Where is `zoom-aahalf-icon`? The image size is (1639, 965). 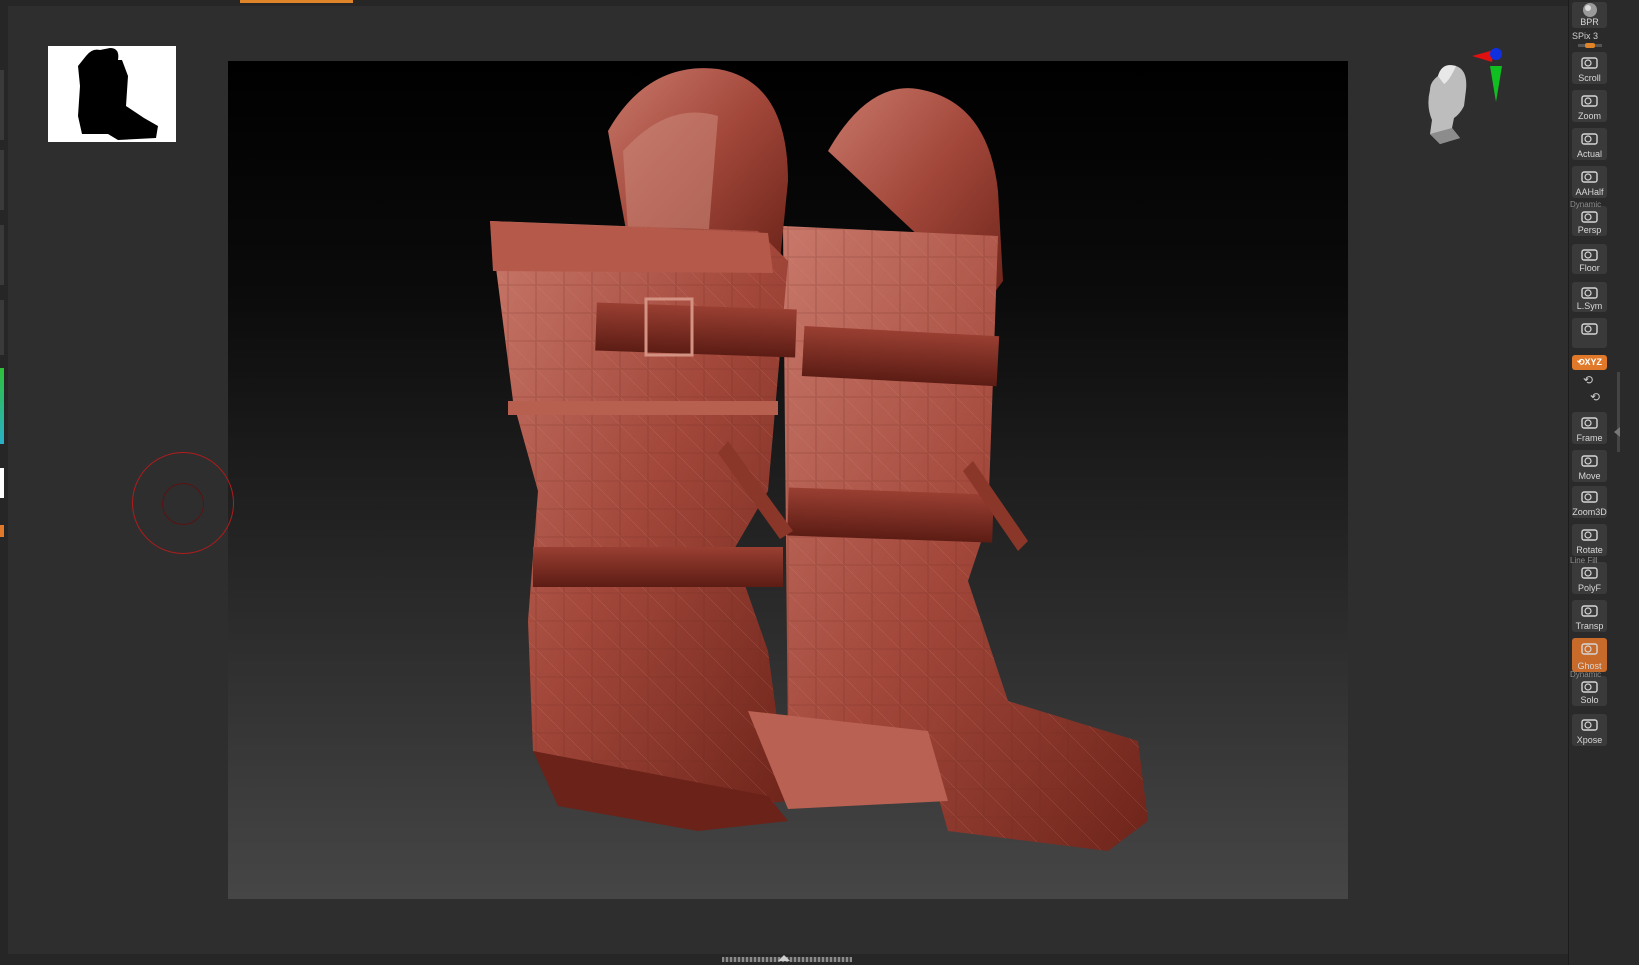
zoom-aahalf-icon is located at coordinates (1589, 177).